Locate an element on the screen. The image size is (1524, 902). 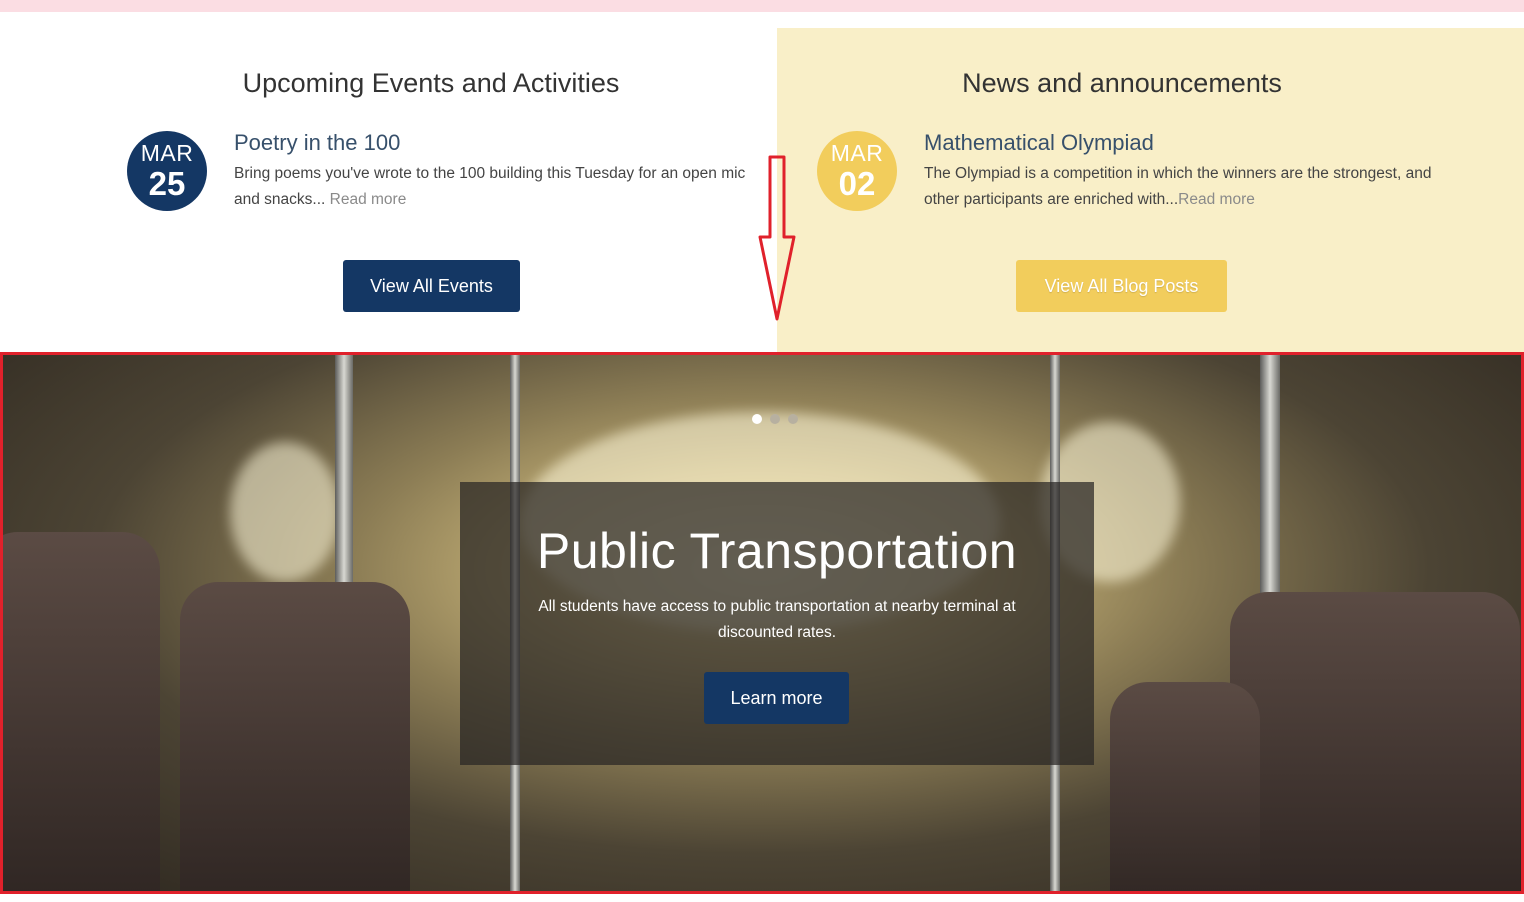
event-date-badge: MAR 25 is located at coordinates (167, 171).